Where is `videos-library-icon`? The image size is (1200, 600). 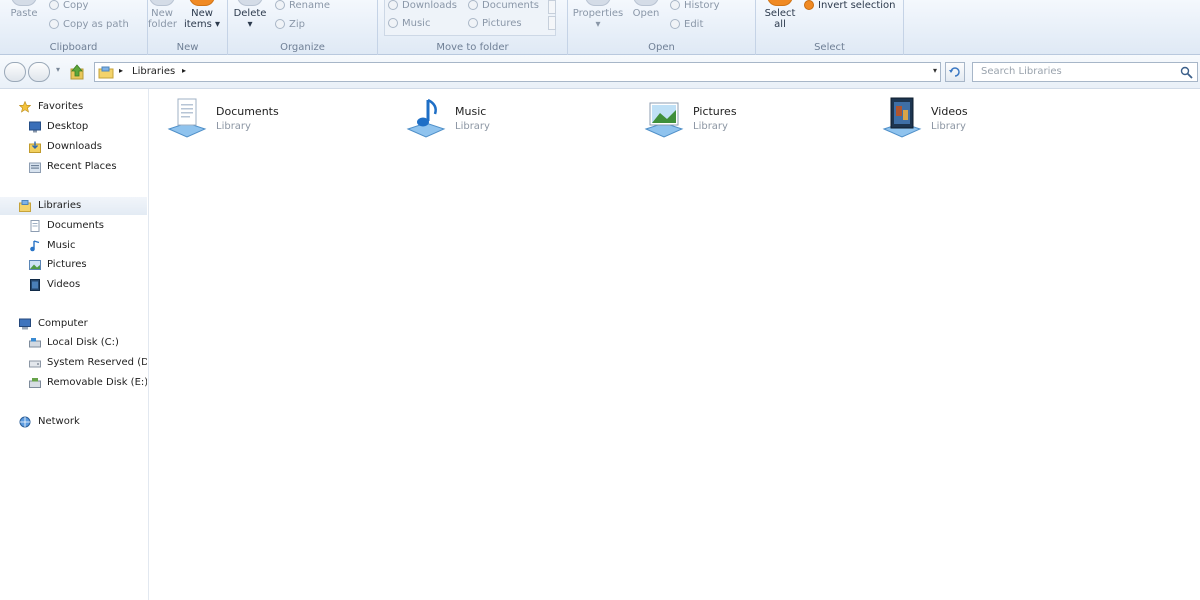 videos-library-icon is located at coordinates (902, 117).